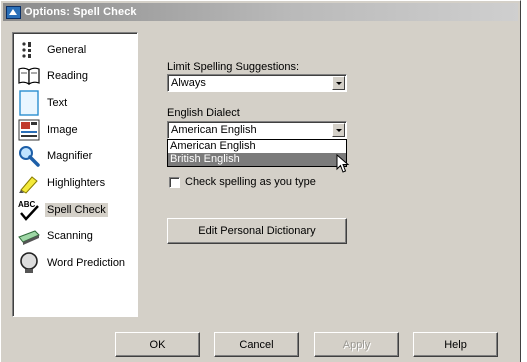  I want to click on title-bar: Options: Spell Check, so click(260, 12).